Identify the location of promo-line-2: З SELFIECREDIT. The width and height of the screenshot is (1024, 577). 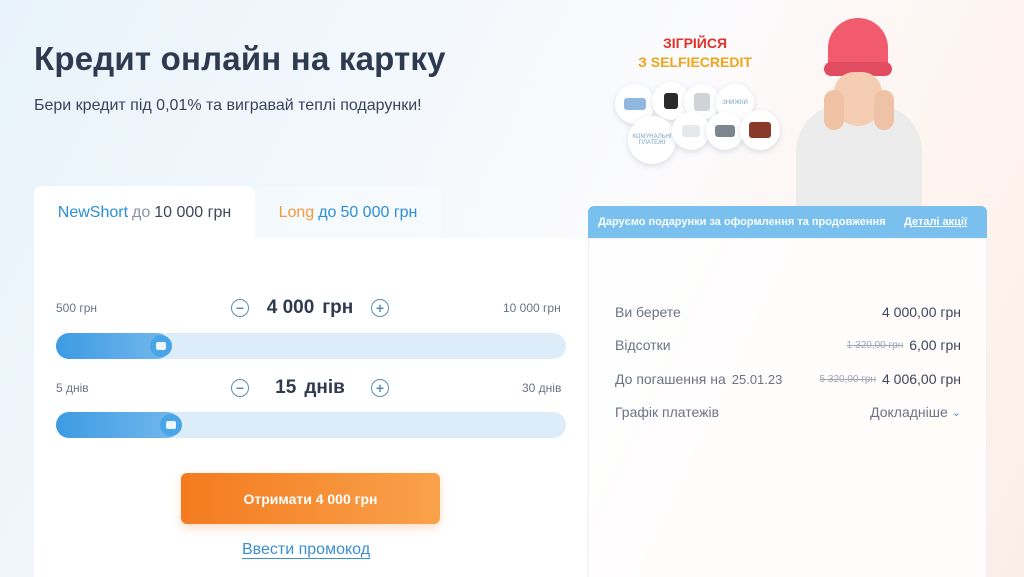
(695, 62).